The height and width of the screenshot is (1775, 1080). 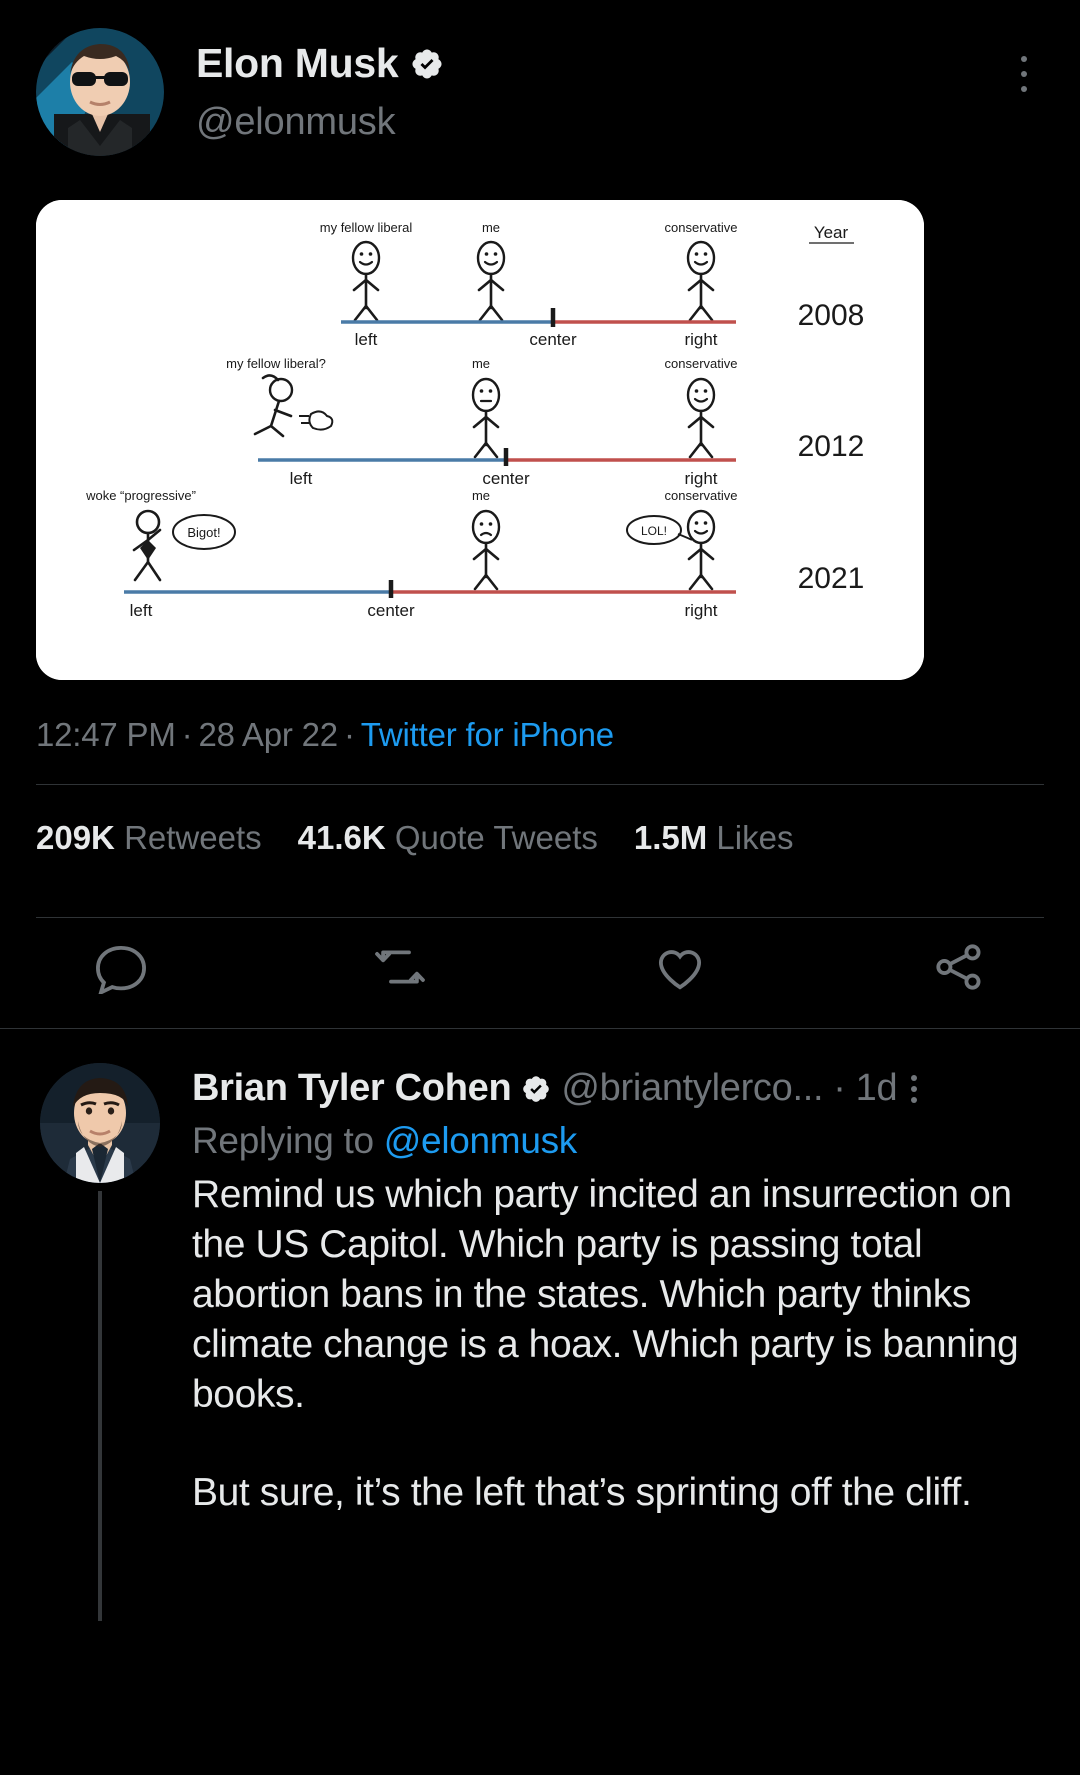 I want to click on replying-to-mention: @elonmusk, so click(x=481, y=1140).